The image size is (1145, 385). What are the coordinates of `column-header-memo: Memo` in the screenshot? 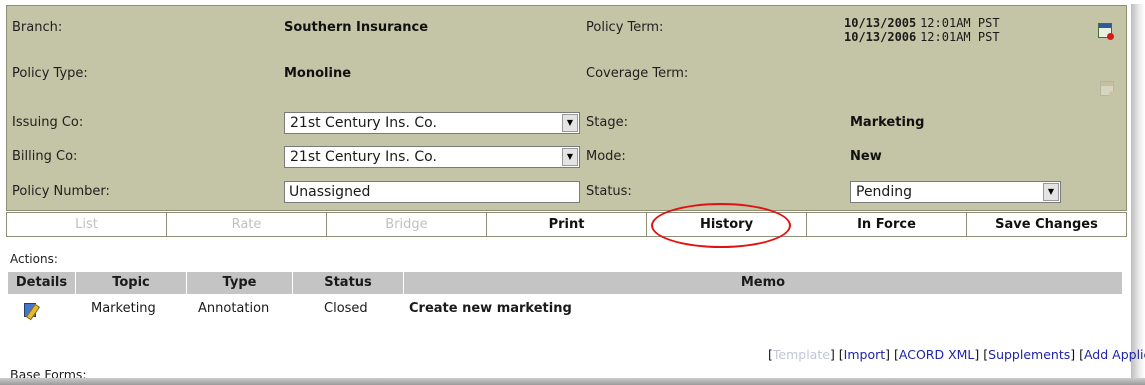 It's located at (763, 283).